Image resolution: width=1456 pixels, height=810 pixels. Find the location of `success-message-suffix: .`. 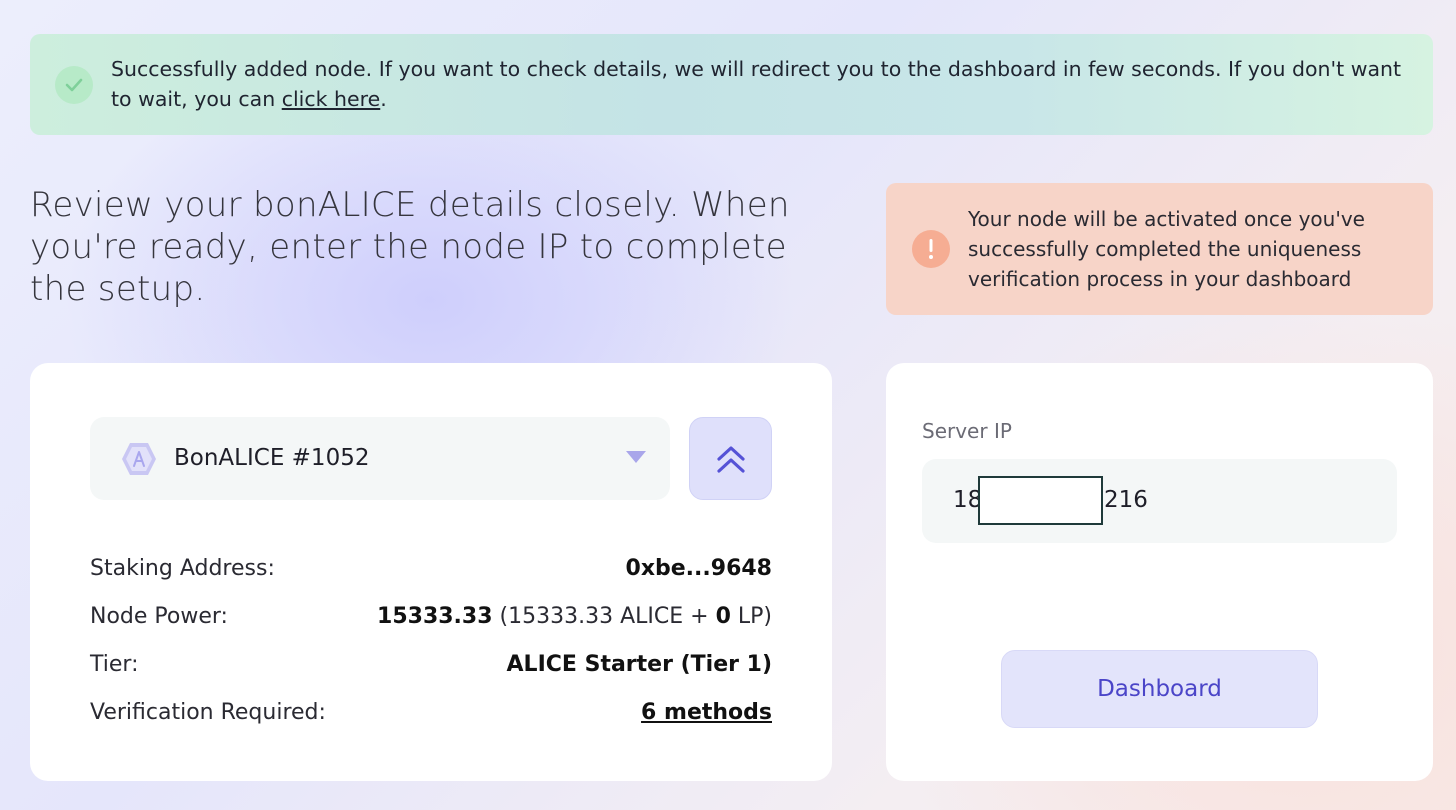

success-message-suffix: . is located at coordinates (383, 99).